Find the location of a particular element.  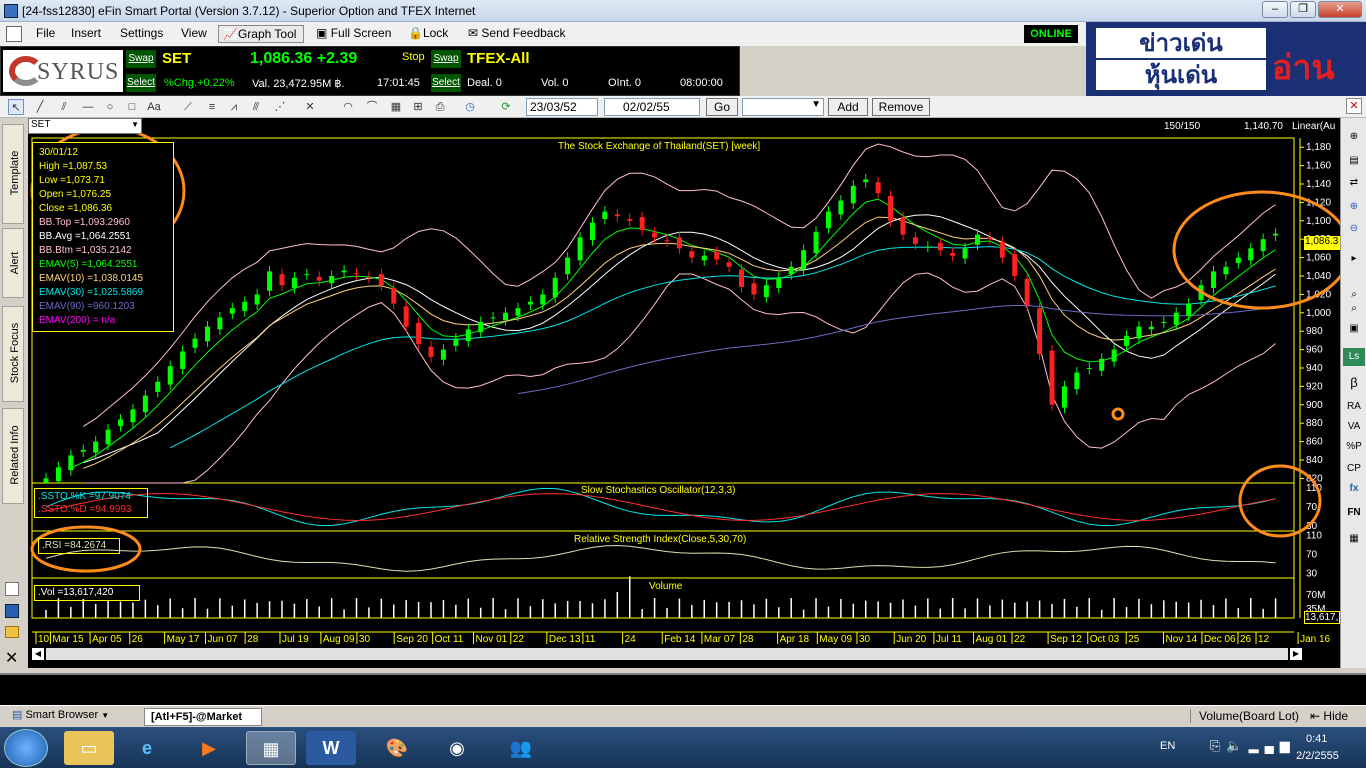

hide-button: ⇤ Hide is located at coordinates (1329, 716).